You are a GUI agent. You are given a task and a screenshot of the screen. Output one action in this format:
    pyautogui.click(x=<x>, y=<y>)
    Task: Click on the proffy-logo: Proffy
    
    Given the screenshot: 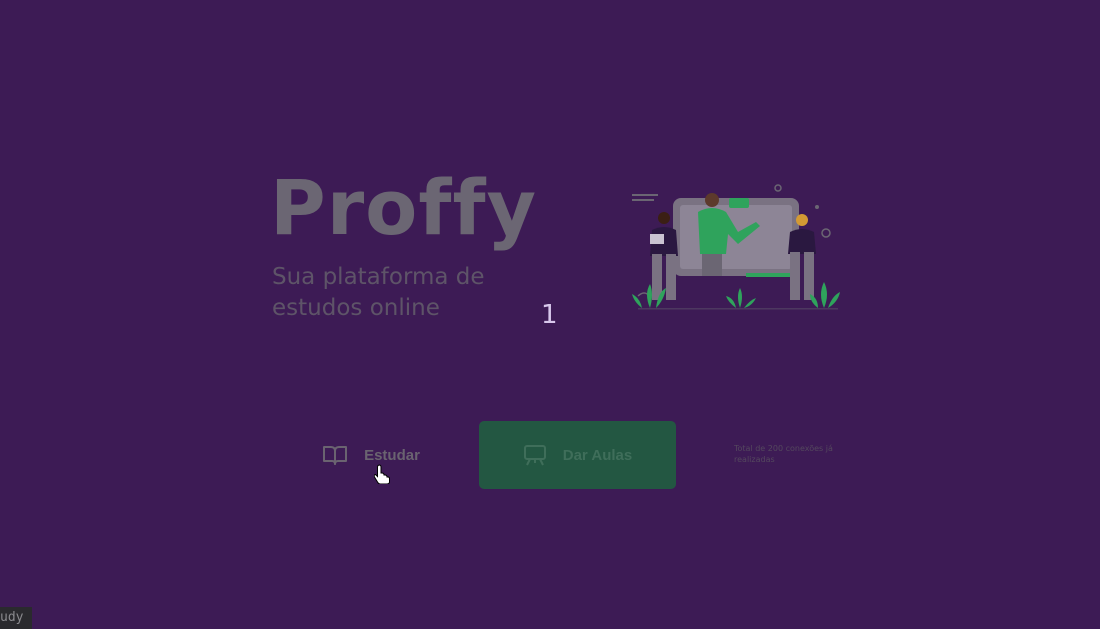 What is the action you would take?
    pyautogui.click(x=420, y=214)
    